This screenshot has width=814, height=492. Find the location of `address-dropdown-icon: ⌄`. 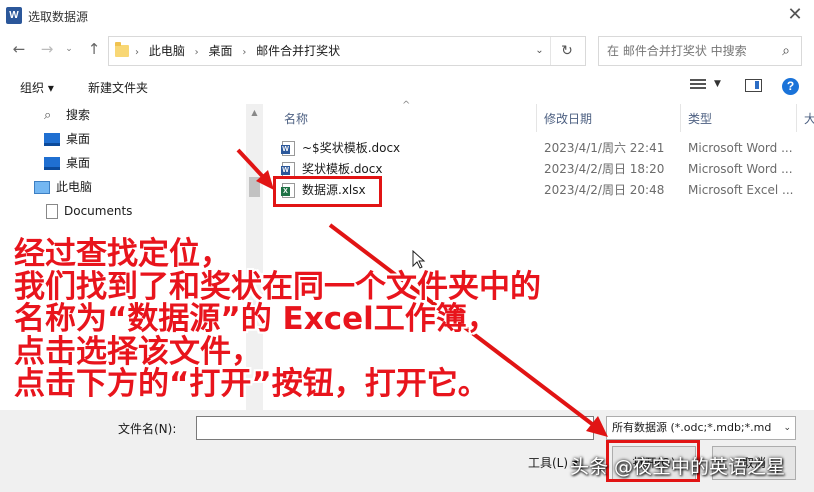

address-dropdown-icon: ⌄ is located at coordinates (540, 51).